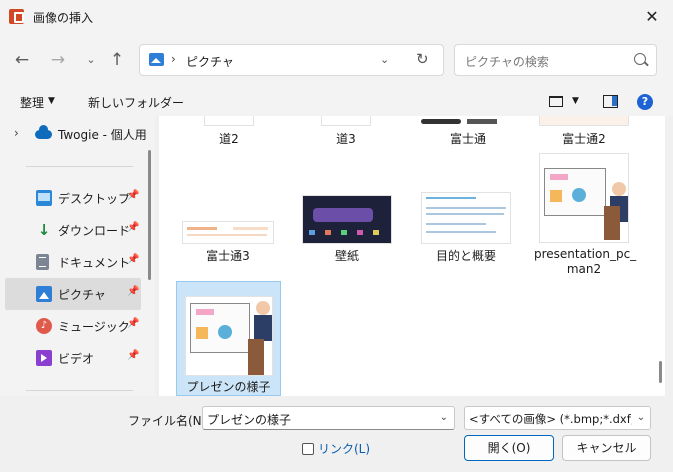  I want to click on sidebar-item-desktop: デスクトップ 📌, so click(73, 198).